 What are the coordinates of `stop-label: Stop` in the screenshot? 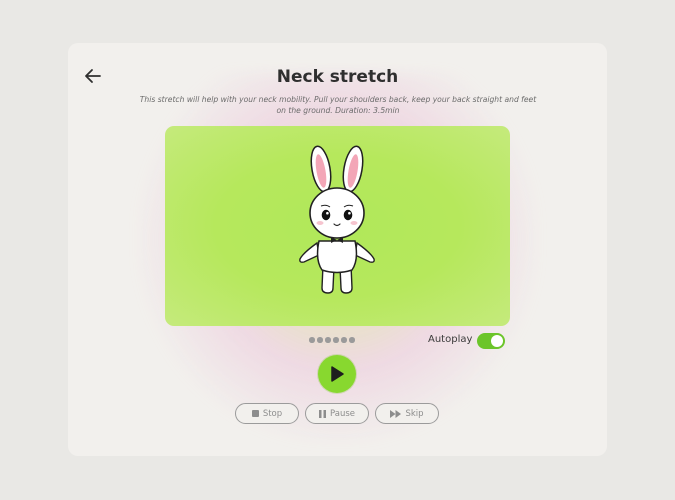 It's located at (272, 413).